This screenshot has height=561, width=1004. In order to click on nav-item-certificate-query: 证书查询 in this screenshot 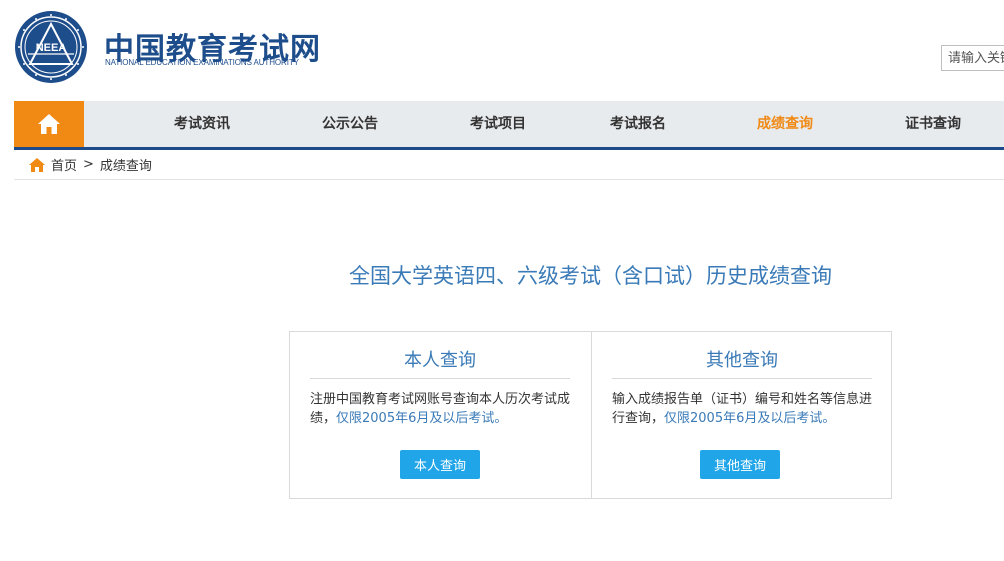, I will do `click(933, 124)`.